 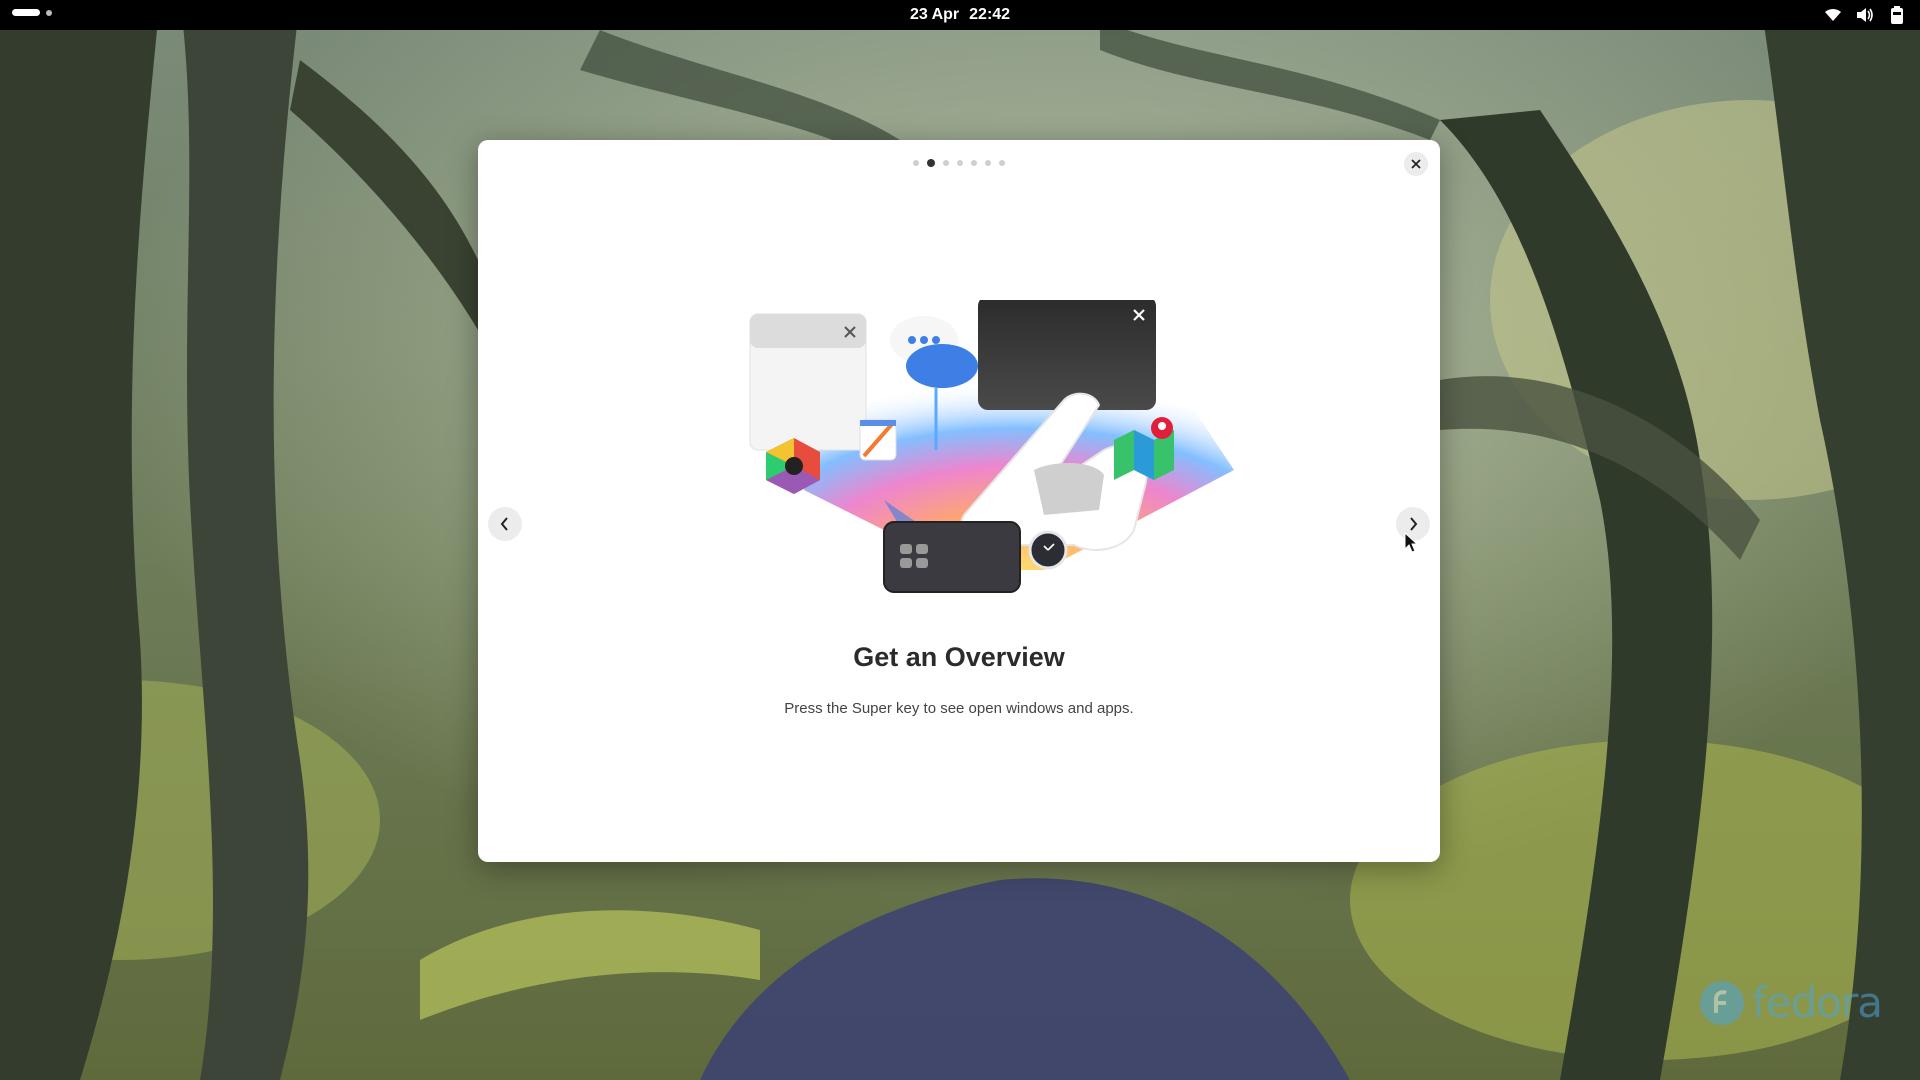 What do you see at coordinates (878, 440) in the screenshot?
I see `text-editor-icon` at bounding box center [878, 440].